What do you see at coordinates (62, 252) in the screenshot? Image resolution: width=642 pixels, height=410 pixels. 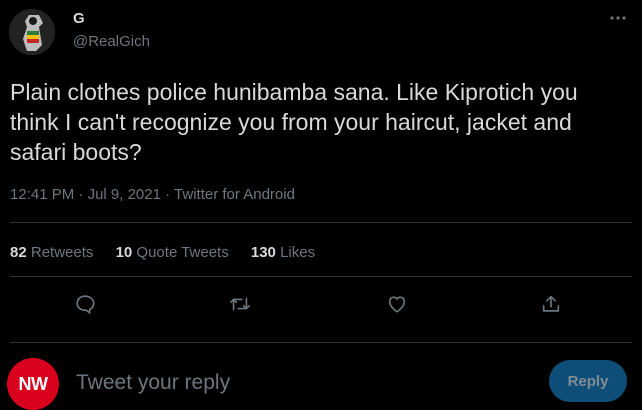 I see `retweets-label: Retweets` at bounding box center [62, 252].